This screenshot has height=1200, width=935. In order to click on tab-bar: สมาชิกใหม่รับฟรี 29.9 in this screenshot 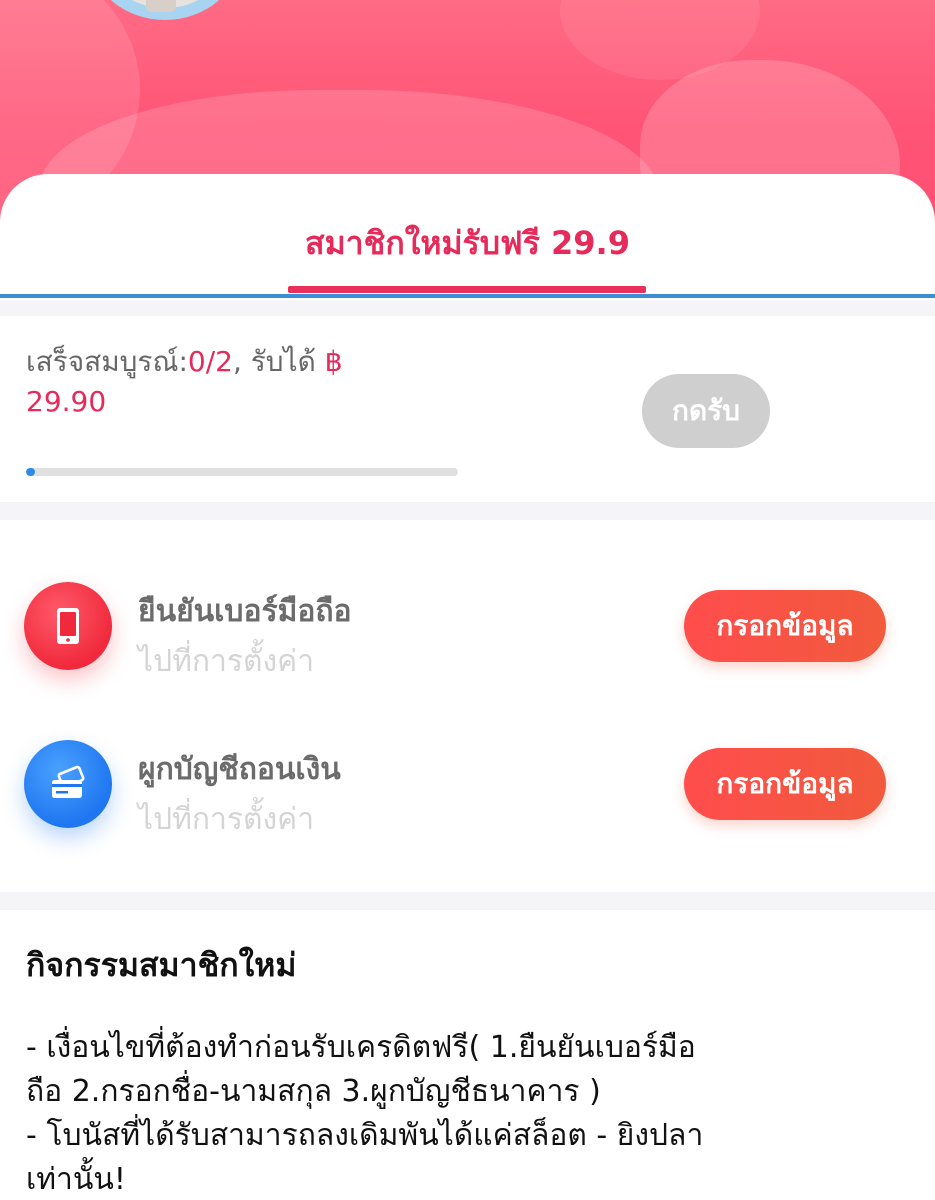, I will do `click(467, 237)`.